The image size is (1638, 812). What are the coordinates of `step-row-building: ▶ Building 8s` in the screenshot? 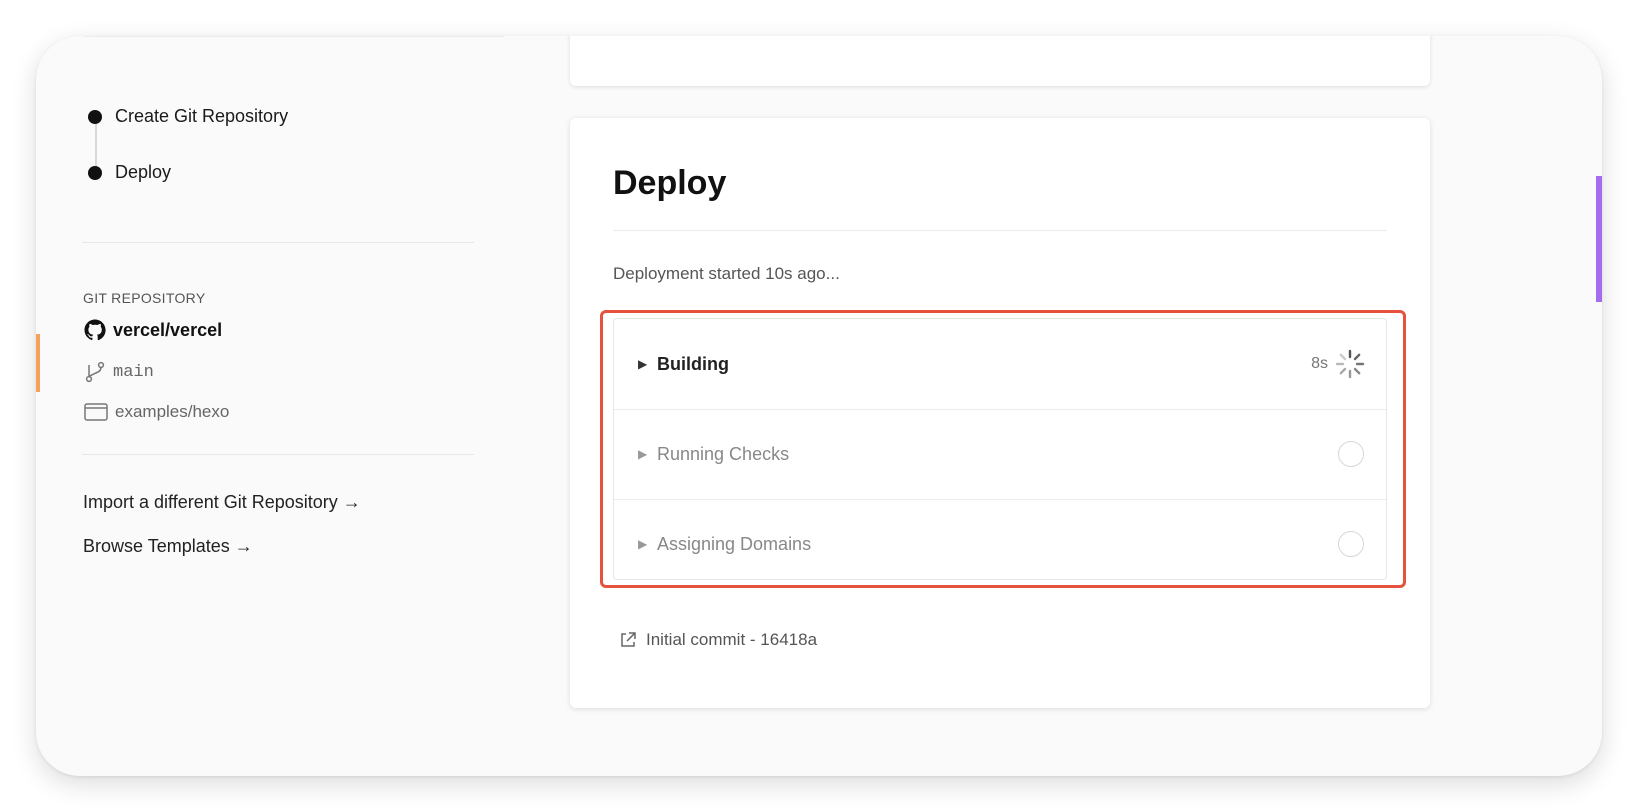 It's located at (1000, 364).